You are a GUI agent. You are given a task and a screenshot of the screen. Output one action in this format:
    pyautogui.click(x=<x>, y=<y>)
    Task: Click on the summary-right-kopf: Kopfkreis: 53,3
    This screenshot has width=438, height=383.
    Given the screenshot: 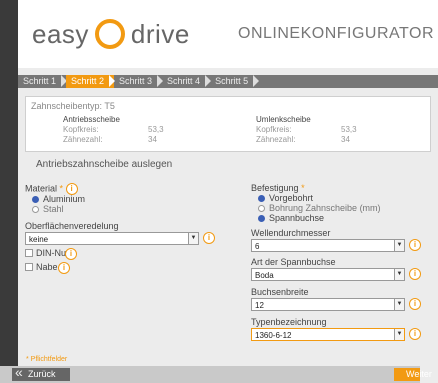 What is the action you would take?
    pyautogui.click(x=306, y=129)
    